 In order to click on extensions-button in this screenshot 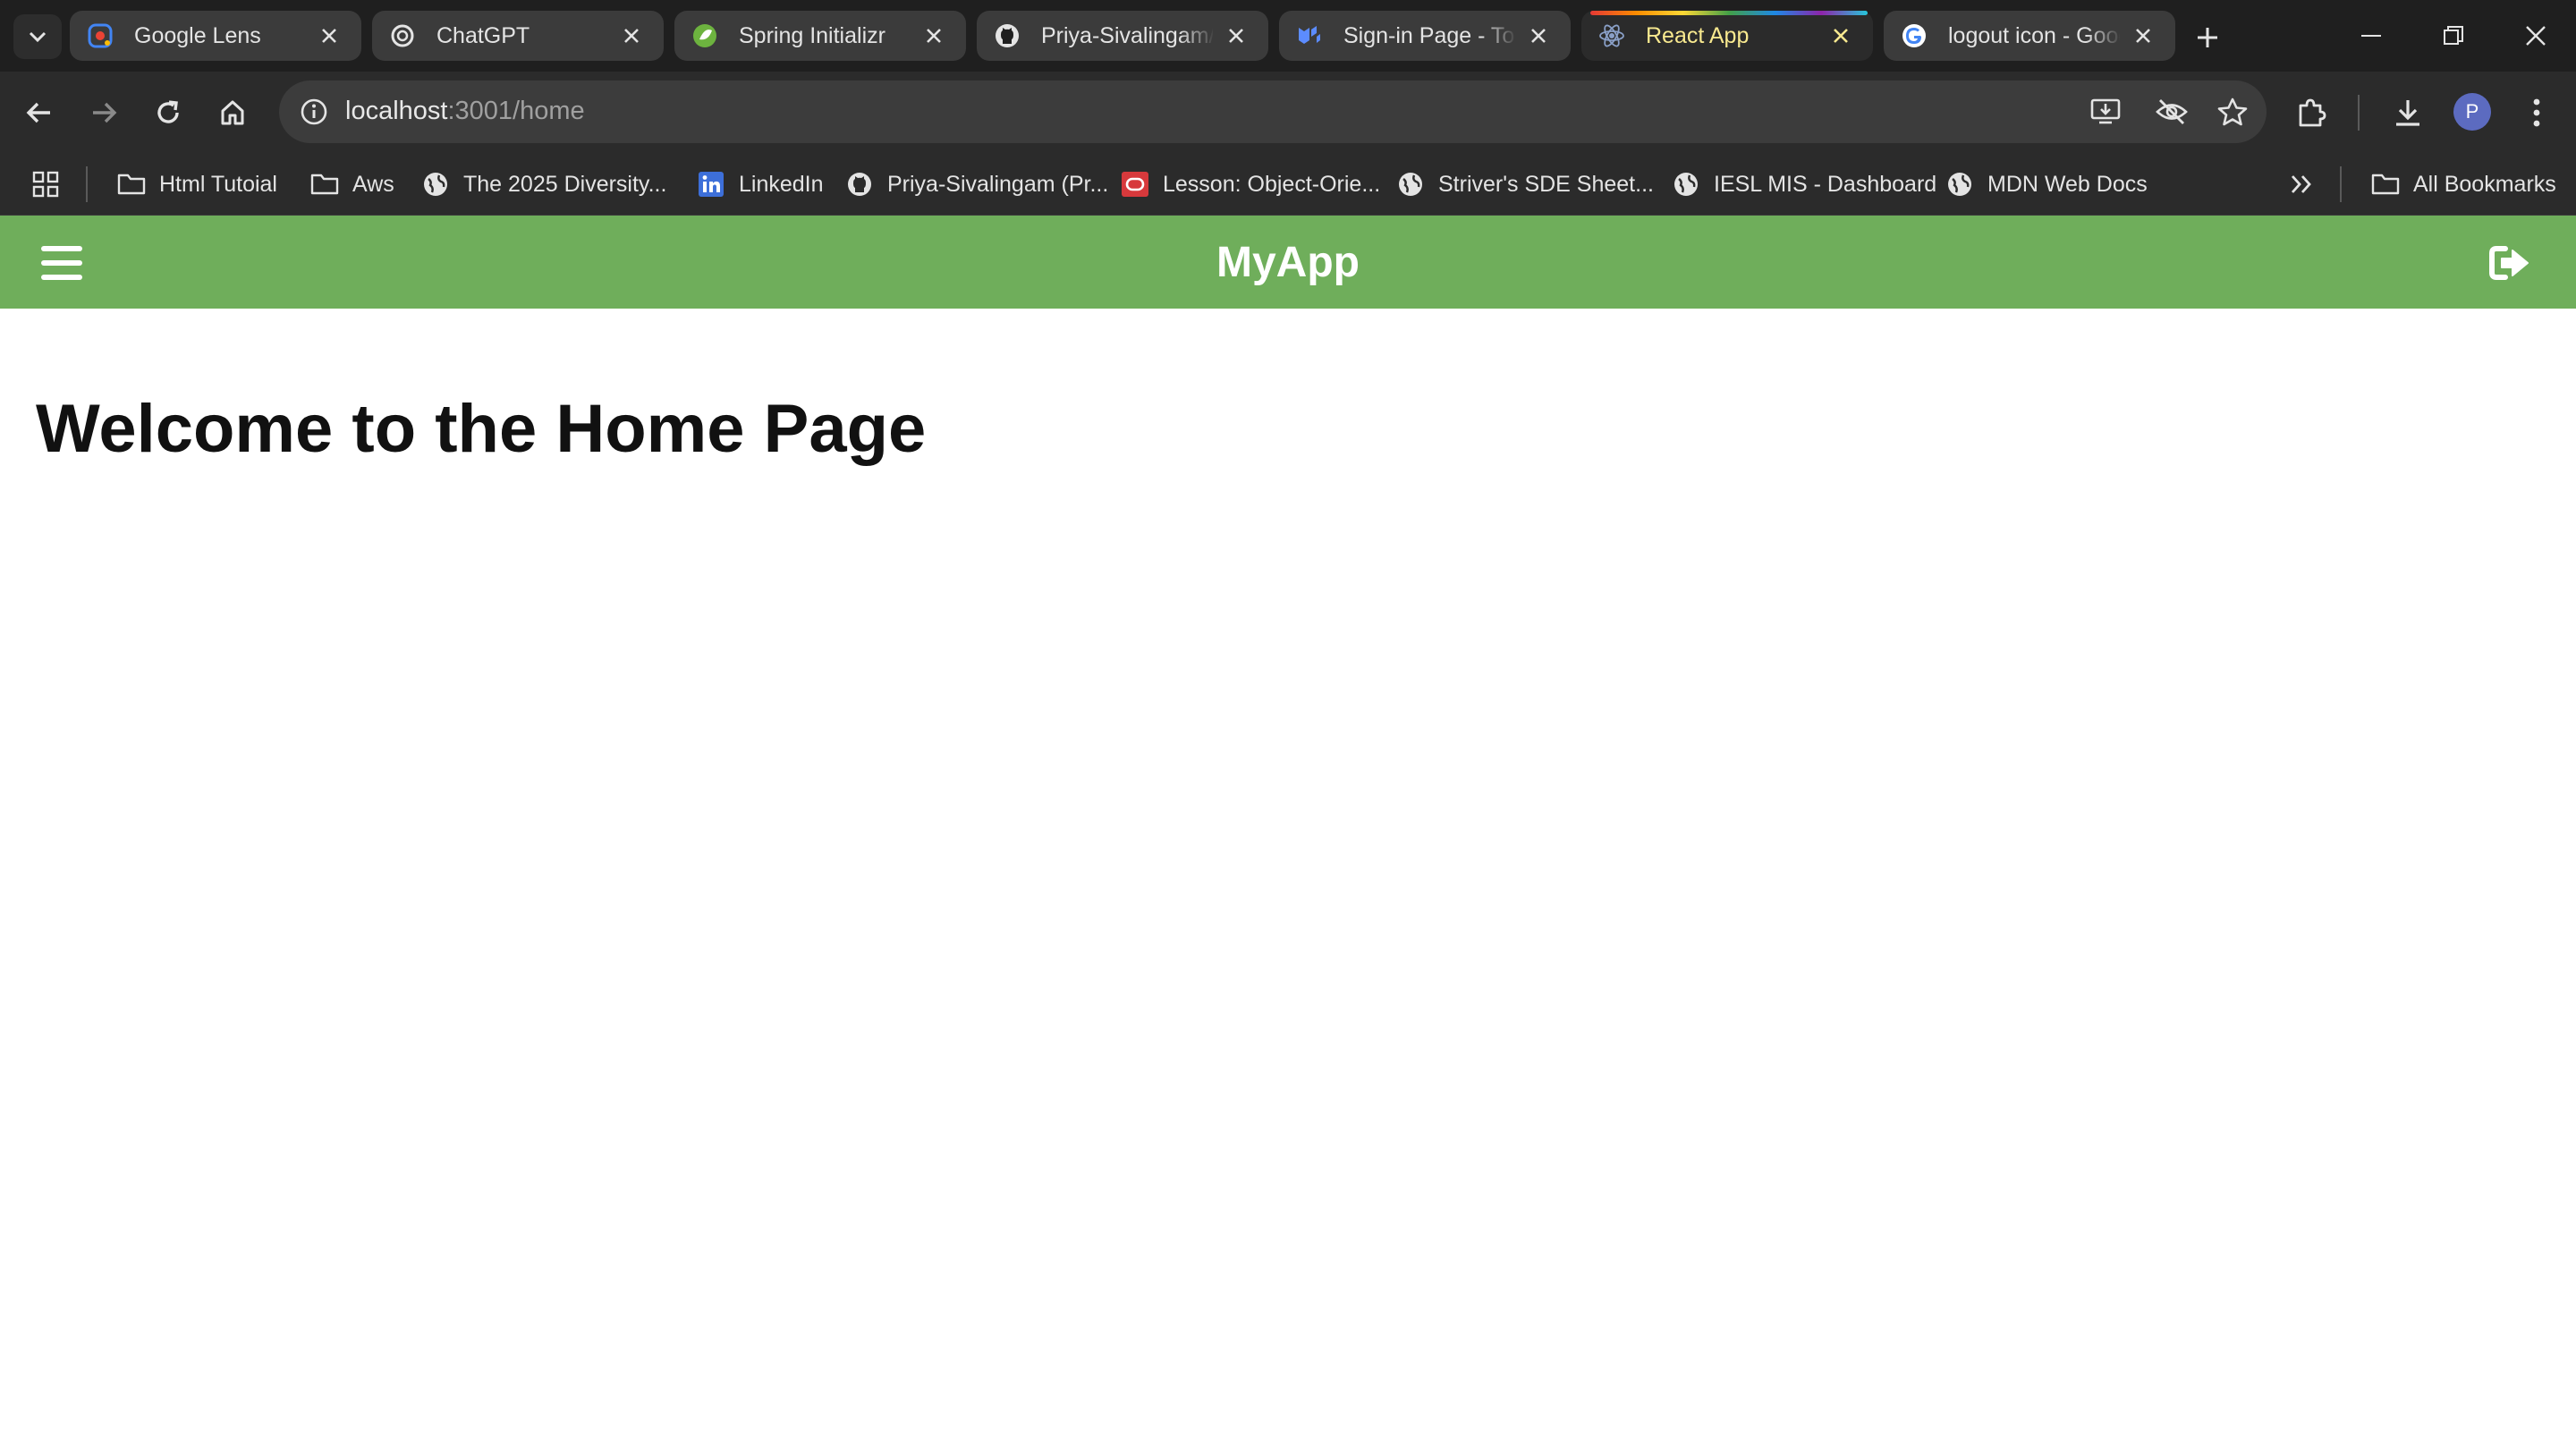, I will do `click(2311, 112)`.